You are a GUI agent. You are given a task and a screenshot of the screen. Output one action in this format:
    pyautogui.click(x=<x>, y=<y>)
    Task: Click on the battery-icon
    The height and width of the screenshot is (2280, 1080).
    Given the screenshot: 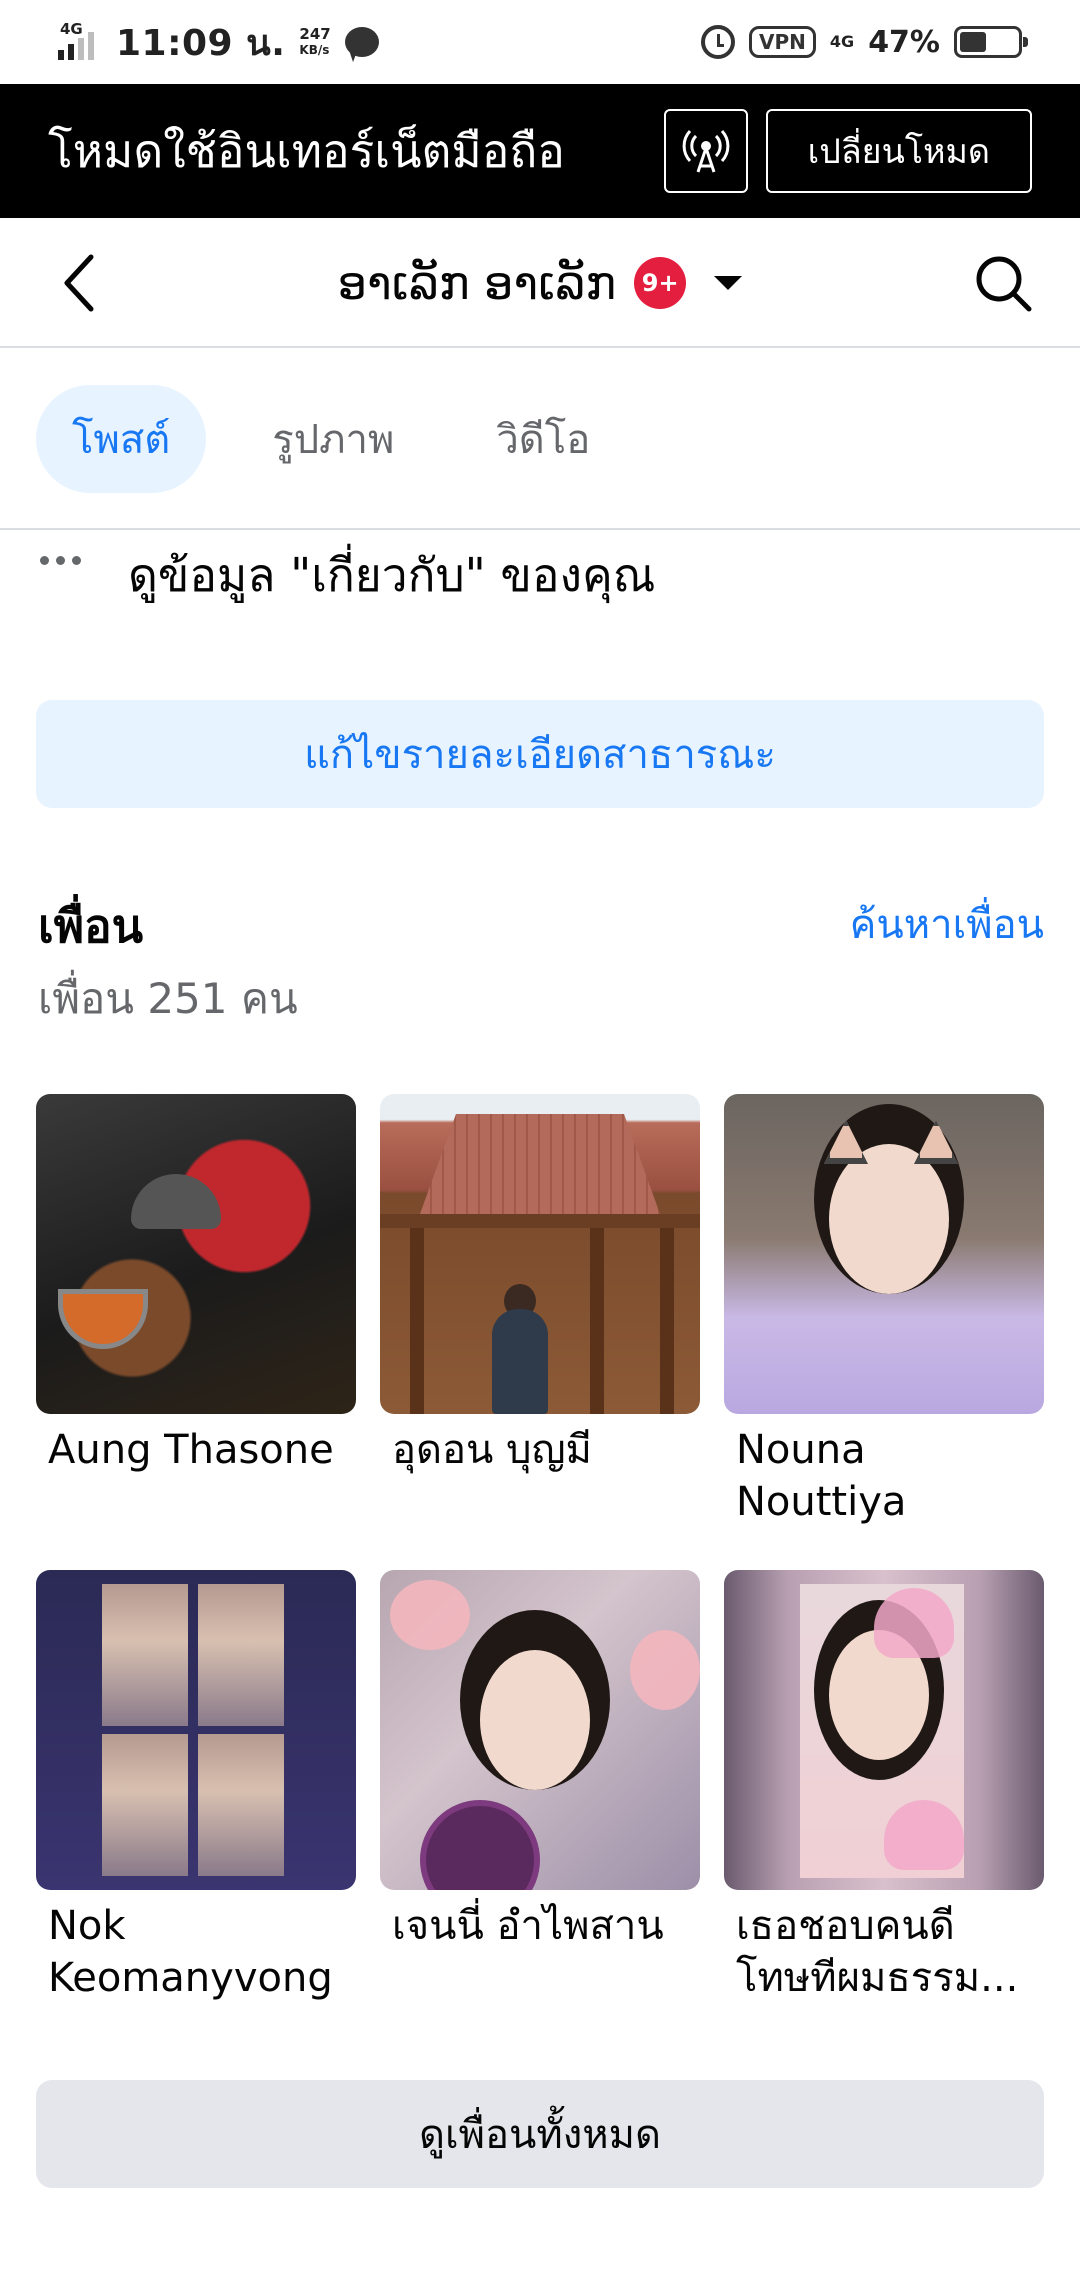 What is the action you would take?
    pyautogui.click(x=991, y=42)
    